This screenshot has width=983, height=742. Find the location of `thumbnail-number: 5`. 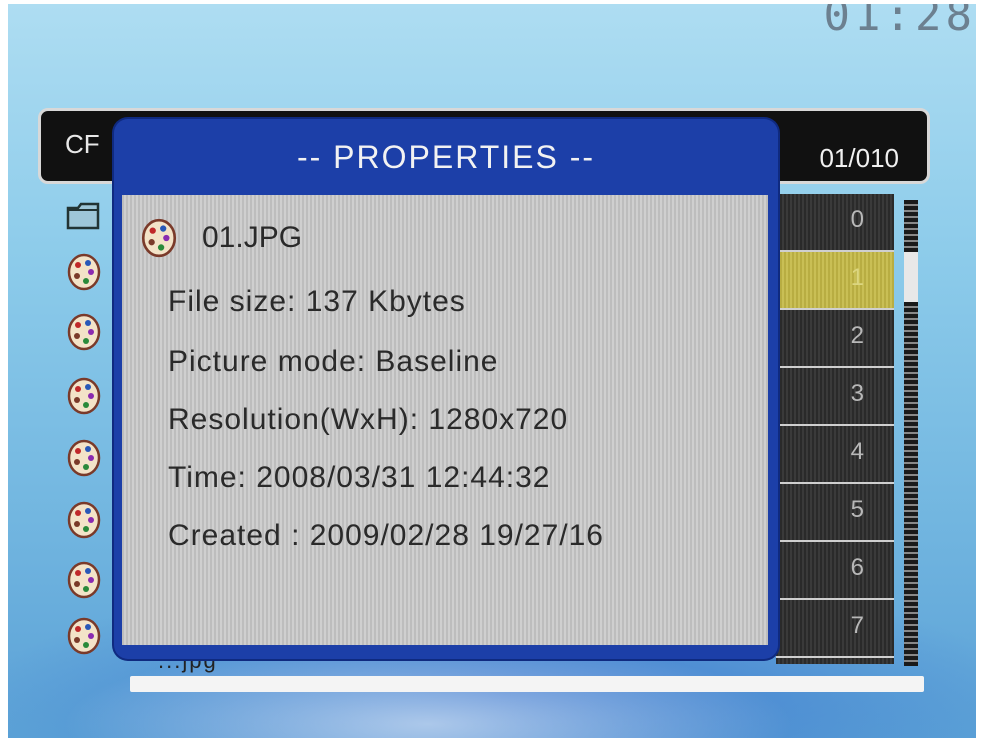

thumbnail-number: 5 is located at coordinates (857, 509).